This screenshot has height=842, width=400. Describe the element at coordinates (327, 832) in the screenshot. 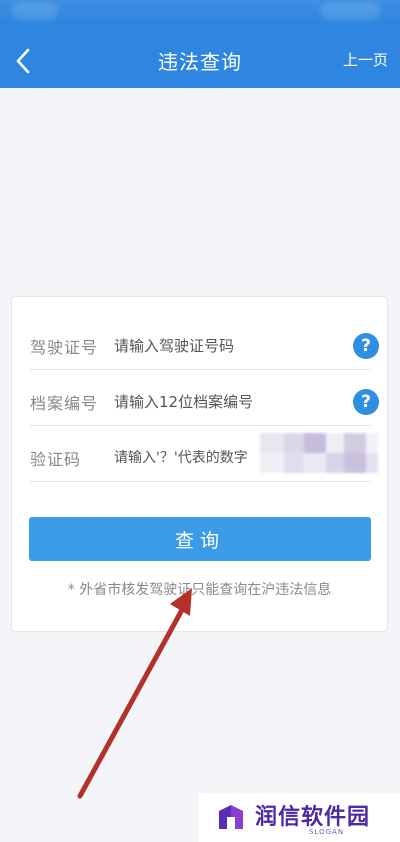

I see `watermark-slogan: SLOGAN` at that location.